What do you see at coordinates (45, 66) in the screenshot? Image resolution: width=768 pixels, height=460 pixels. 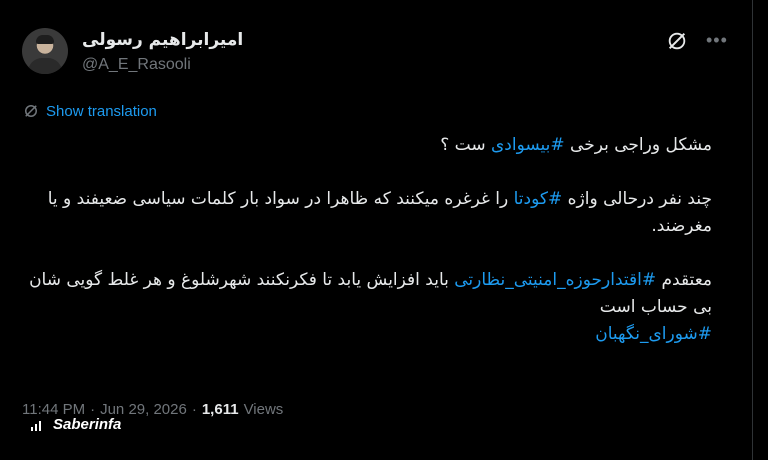 I see `avatar-shirt` at bounding box center [45, 66].